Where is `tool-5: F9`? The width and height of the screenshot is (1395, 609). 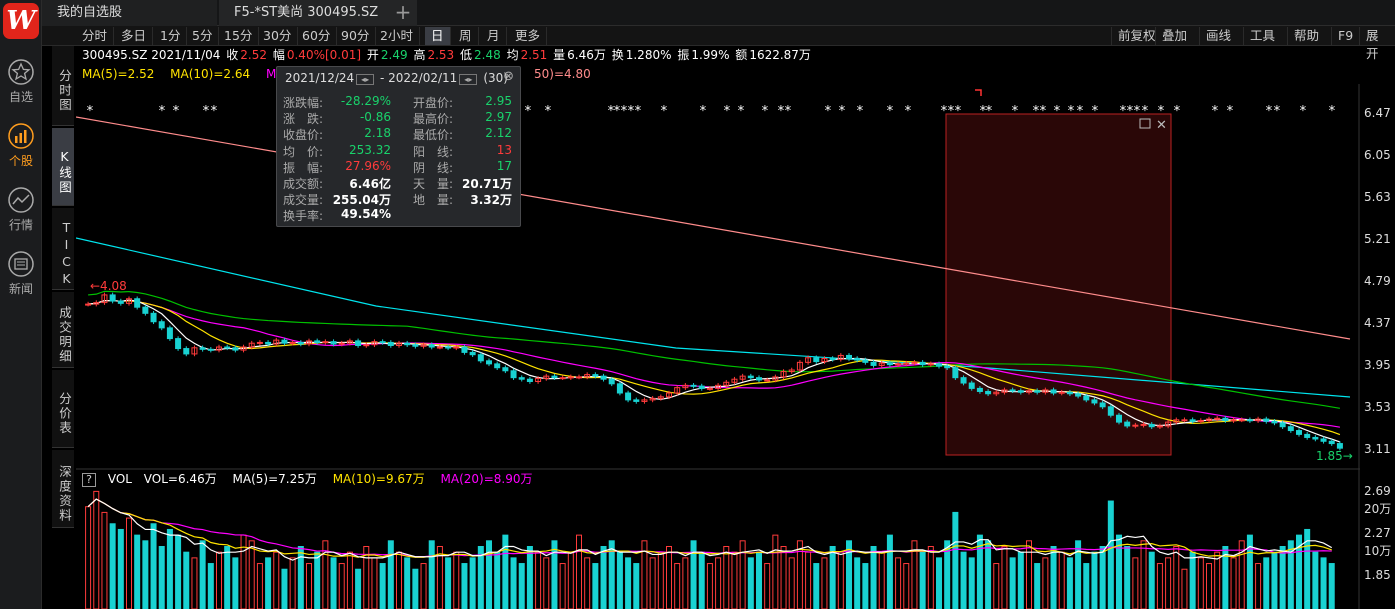
tool-5: F9 is located at coordinates (1345, 36).